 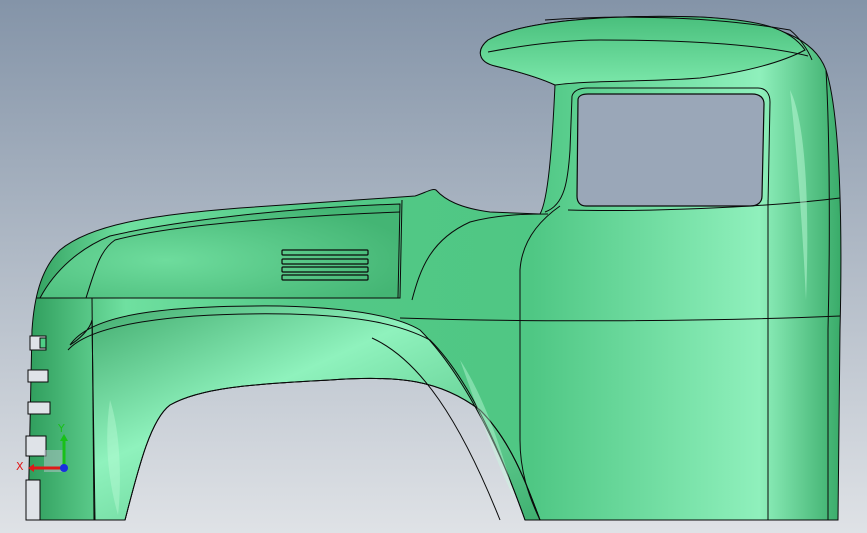 What do you see at coordinates (20, 466) in the screenshot?
I see `triad-x-label: X` at bounding box center [20, 466].